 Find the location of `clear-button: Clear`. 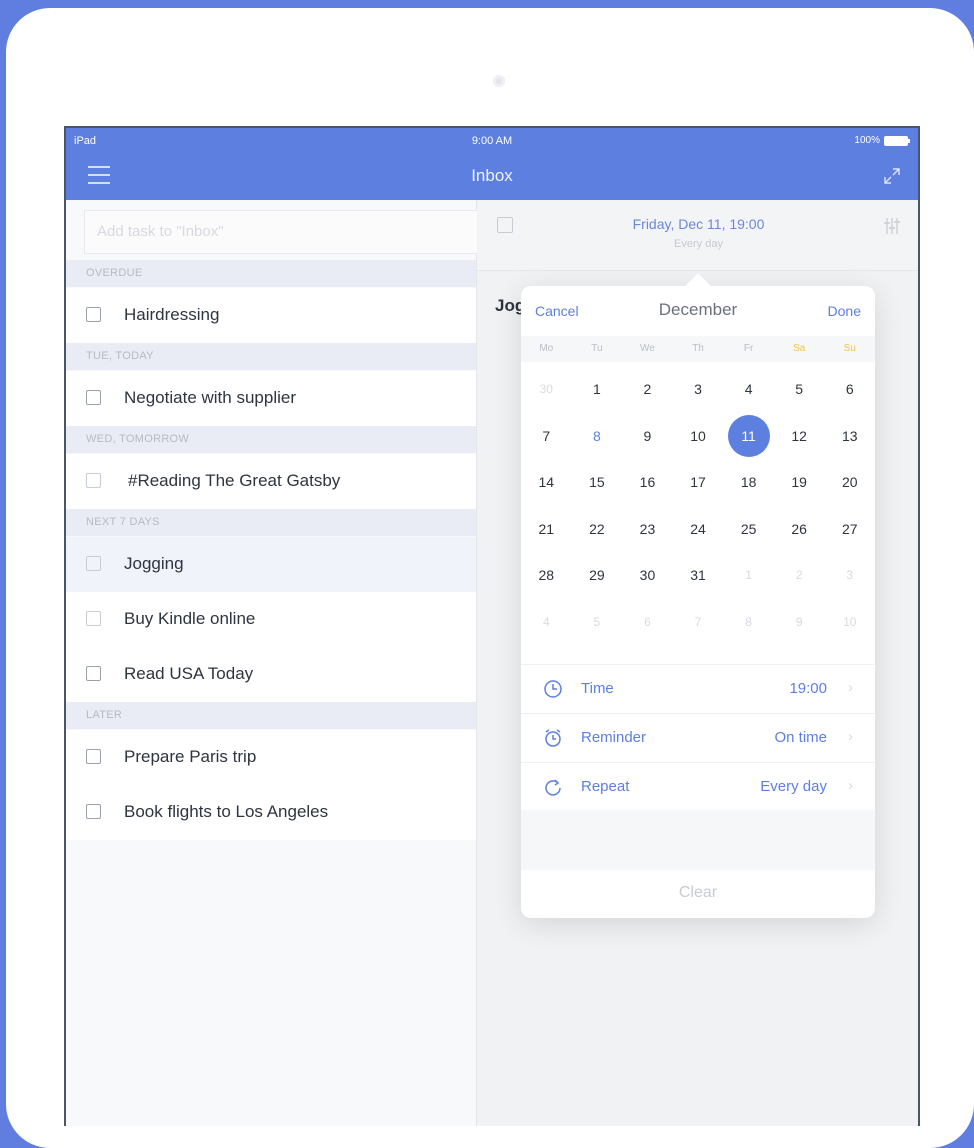

clear-button: Clear is located at coordinates (698, 893).